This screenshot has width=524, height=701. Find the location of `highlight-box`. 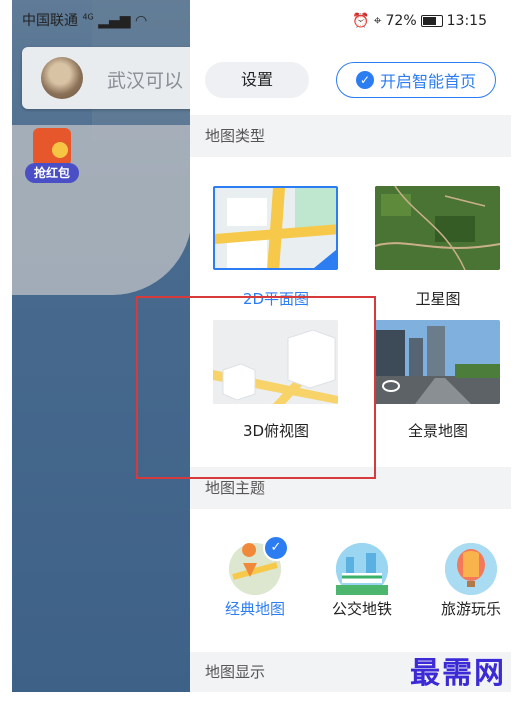

highlight-box is located at coordinates (256, 387).